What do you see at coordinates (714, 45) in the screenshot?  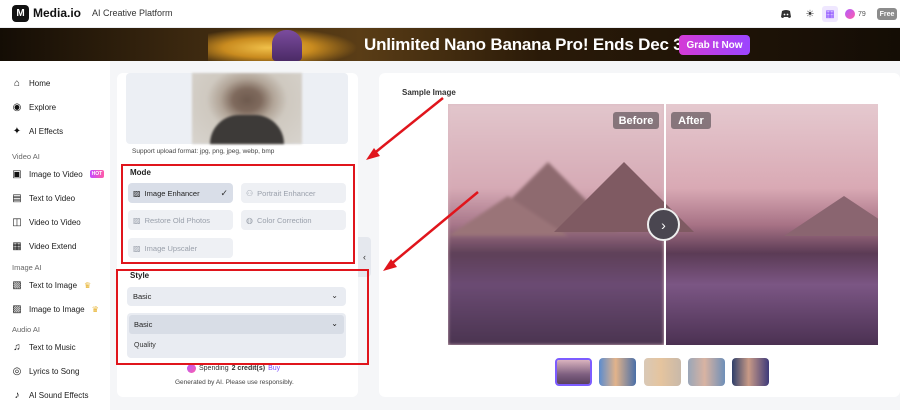 I see `grab-it-now-button: Grab It Now` at bounding box center [714, 45].